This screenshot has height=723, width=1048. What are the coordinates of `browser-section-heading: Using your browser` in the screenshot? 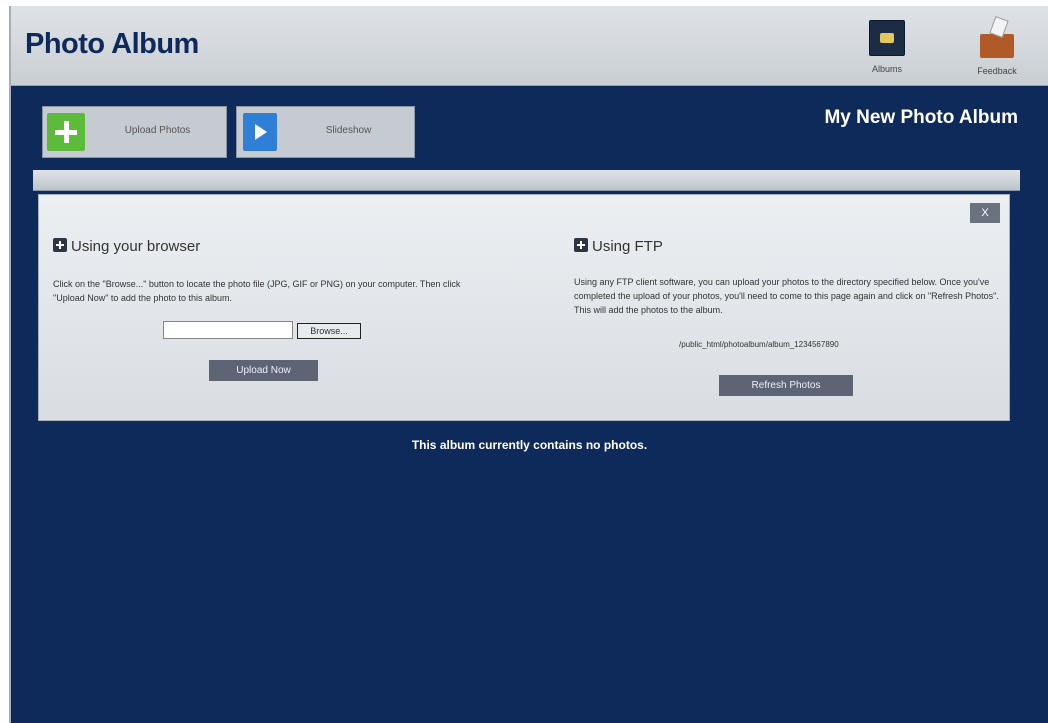 It's located at (126, 246).